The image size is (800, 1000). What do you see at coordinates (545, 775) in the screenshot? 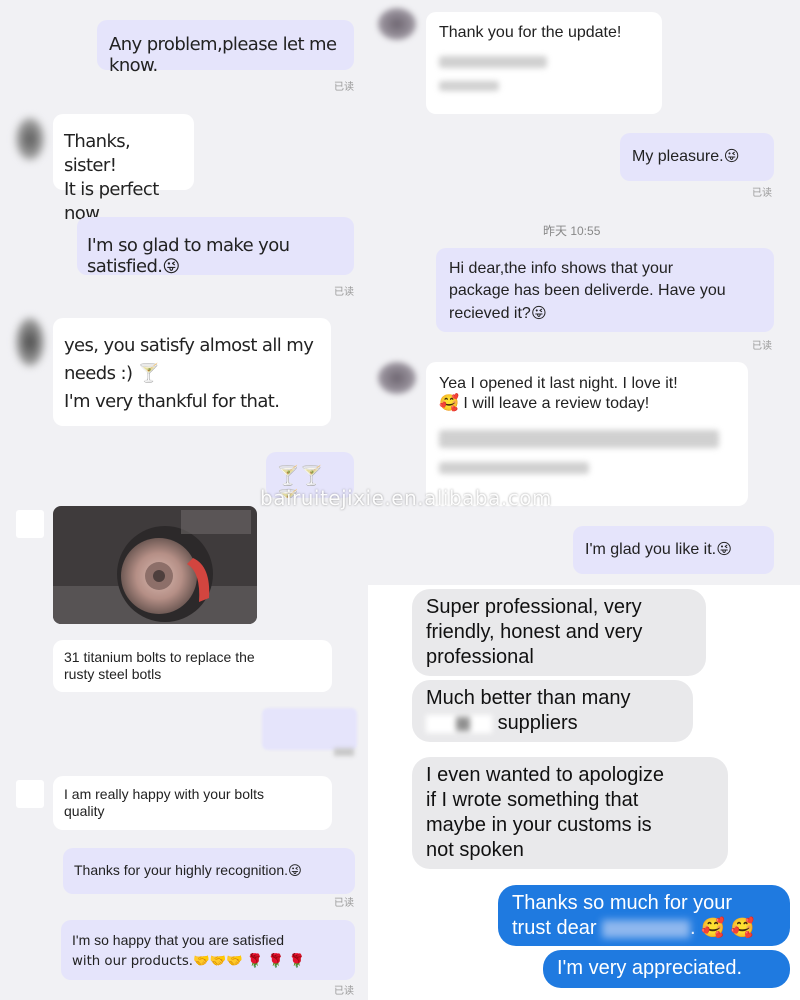
I see `message-line: I even wanted to apologize` at bounding box center [545, 775].